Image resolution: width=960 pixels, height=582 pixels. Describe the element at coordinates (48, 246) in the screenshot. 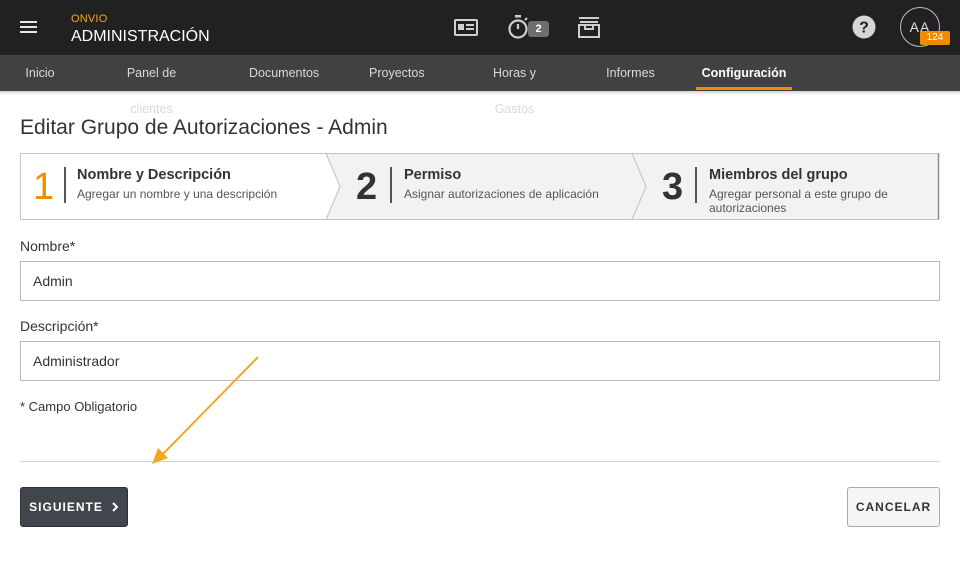

I see `name-field-label: Nombre*` at that location.